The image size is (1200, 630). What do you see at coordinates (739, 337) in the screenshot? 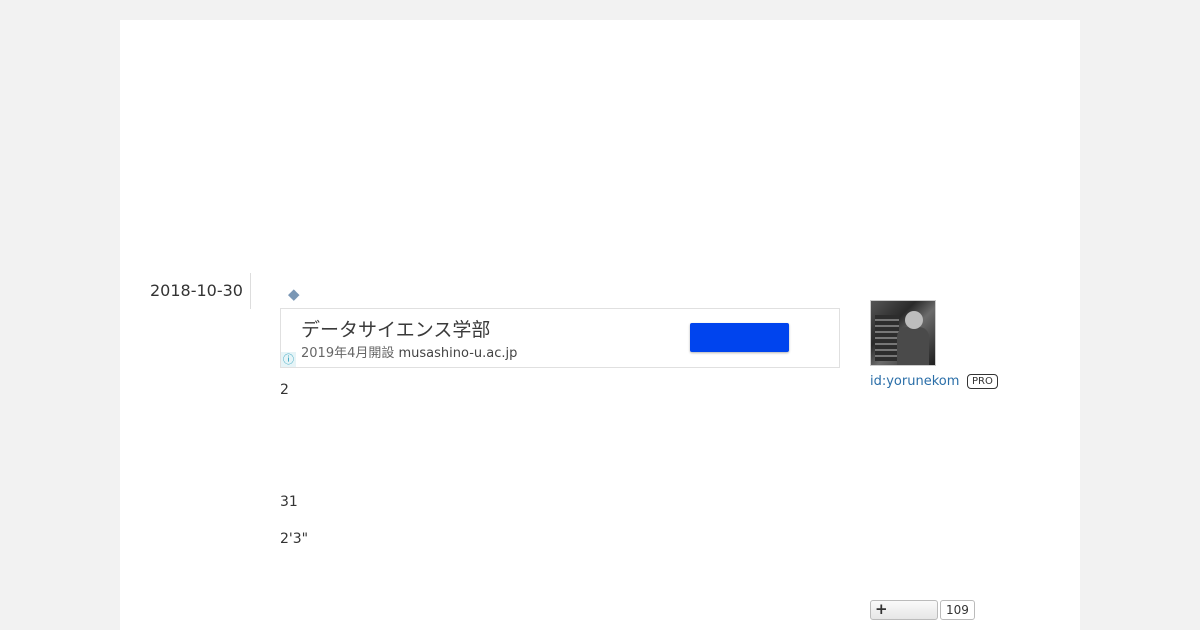
I see `ad-cta-button` at bounding box center [739, 337].